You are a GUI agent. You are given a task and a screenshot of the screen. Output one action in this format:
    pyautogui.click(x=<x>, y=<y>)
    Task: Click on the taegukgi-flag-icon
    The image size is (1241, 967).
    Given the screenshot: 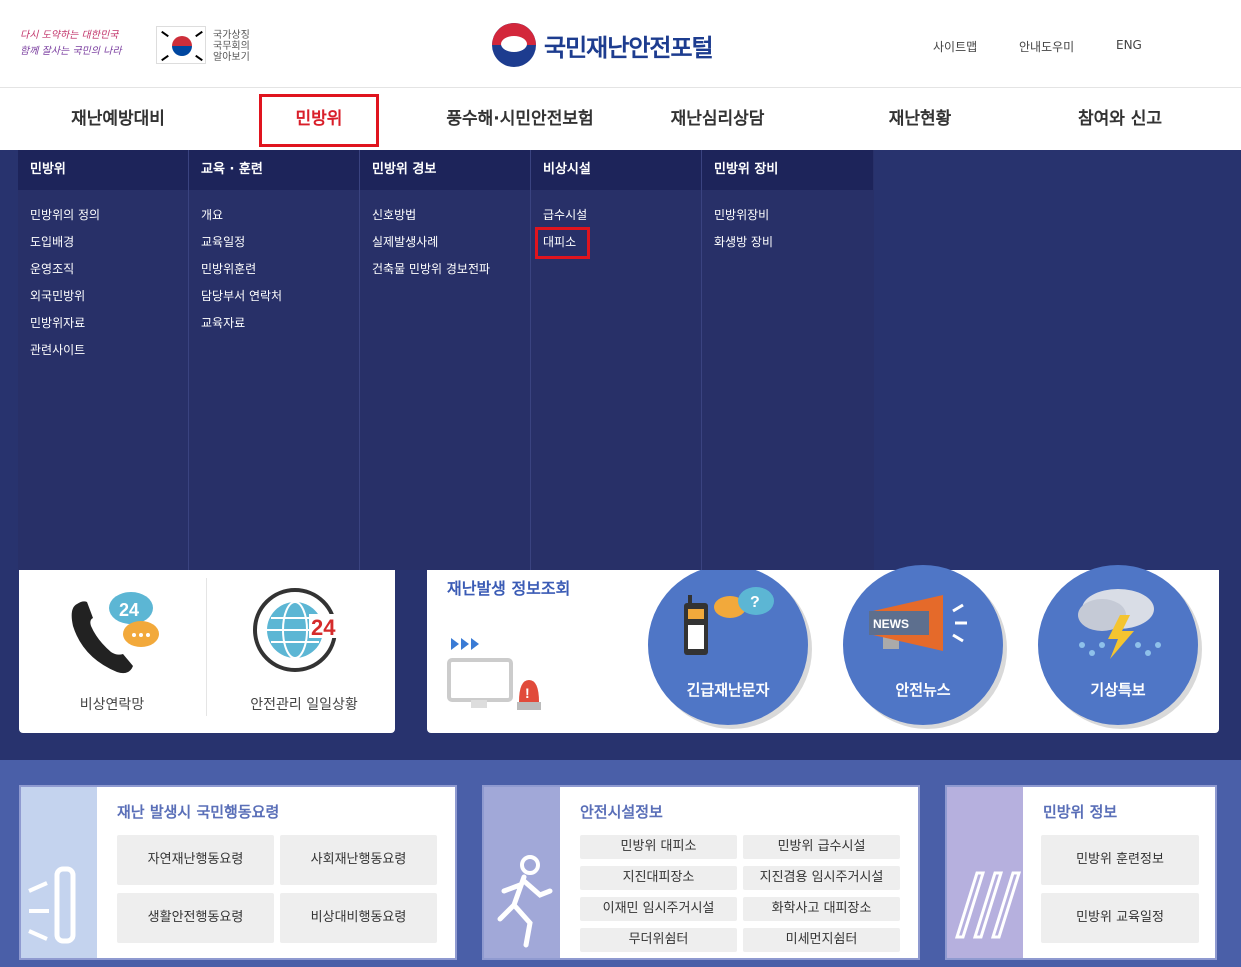 What is the action you would take?
    pyautogui.click(x=181, y=45)
    